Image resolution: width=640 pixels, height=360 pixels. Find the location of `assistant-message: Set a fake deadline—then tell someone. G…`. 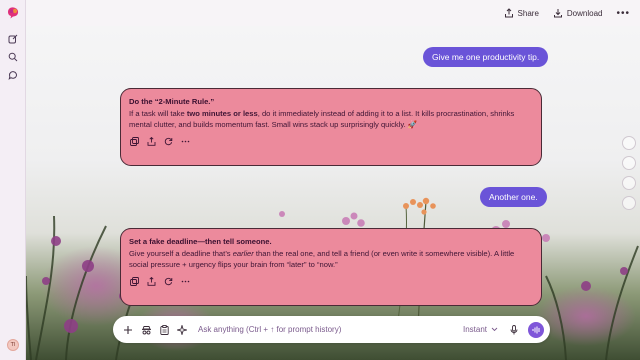

assistant-message: Set a fake deadline—then tell someone. G… is located at coordinates (331, 267).